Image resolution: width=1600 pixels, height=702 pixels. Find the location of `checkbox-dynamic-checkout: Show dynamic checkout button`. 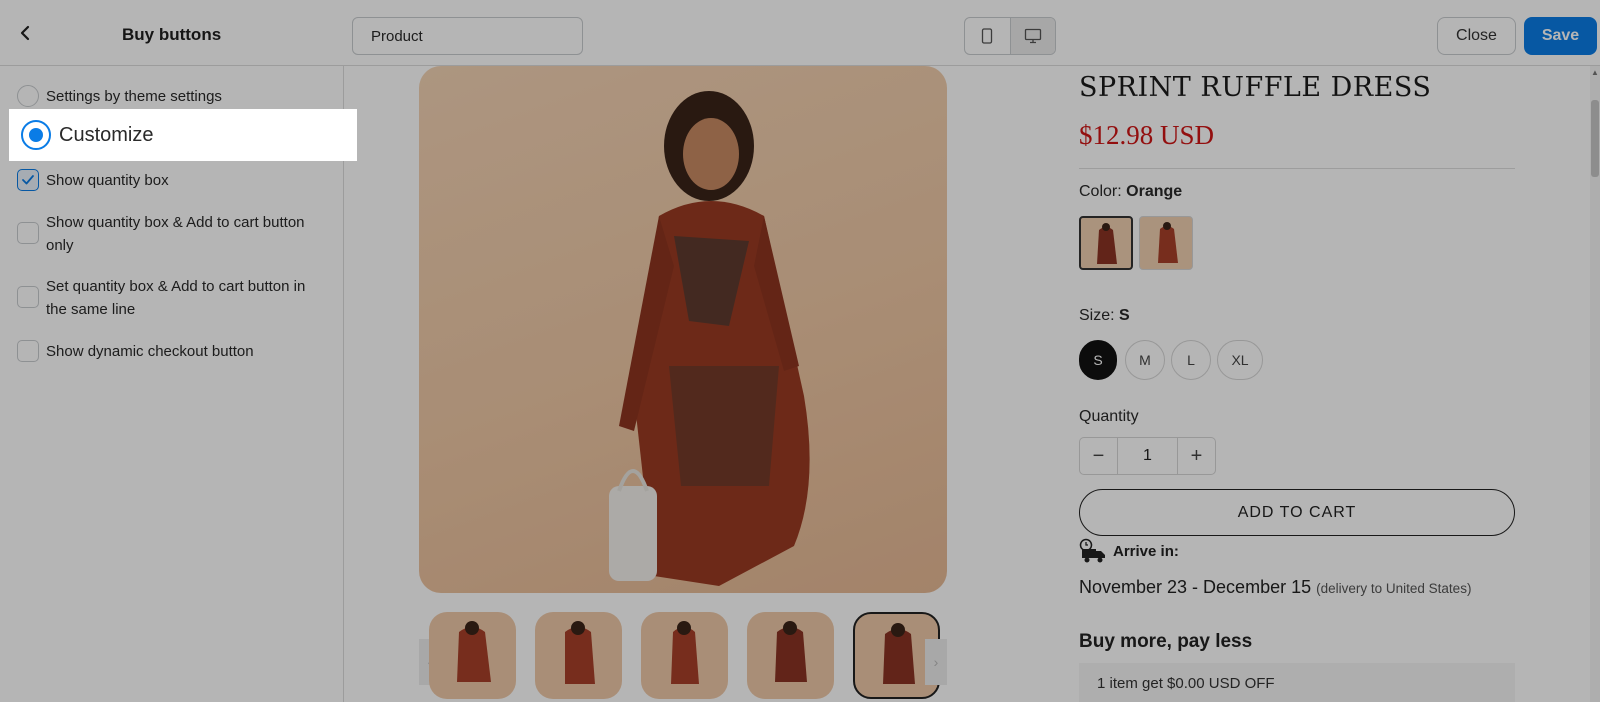

checkbox-dynamic-checkout: Show dynamic checkout button is located at coordinates (135, 351).